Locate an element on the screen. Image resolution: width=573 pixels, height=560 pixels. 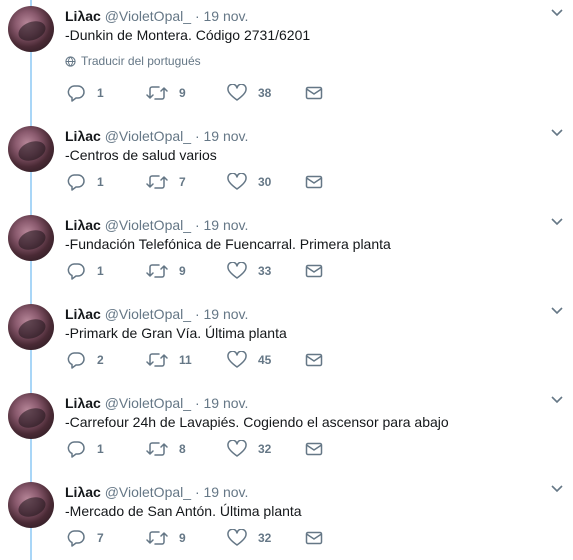
retweet-count: 11 is located at coordinates (185, 360).